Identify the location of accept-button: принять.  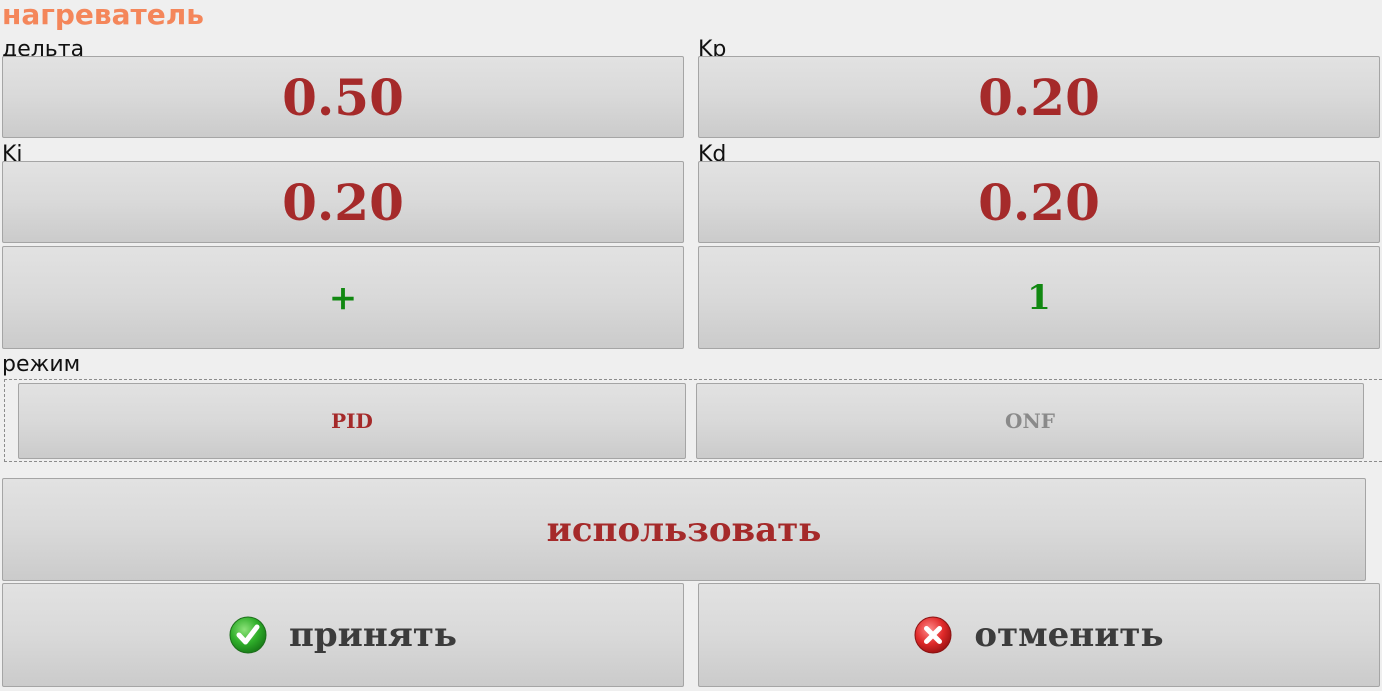
(343, 635).